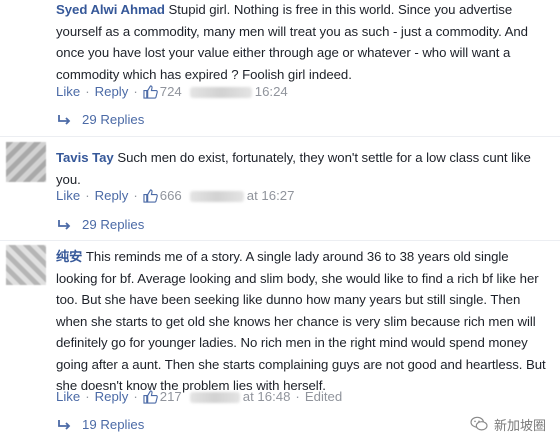  I want to click on comment-author: Syed Alwi Ahmad, so click(110, 9).